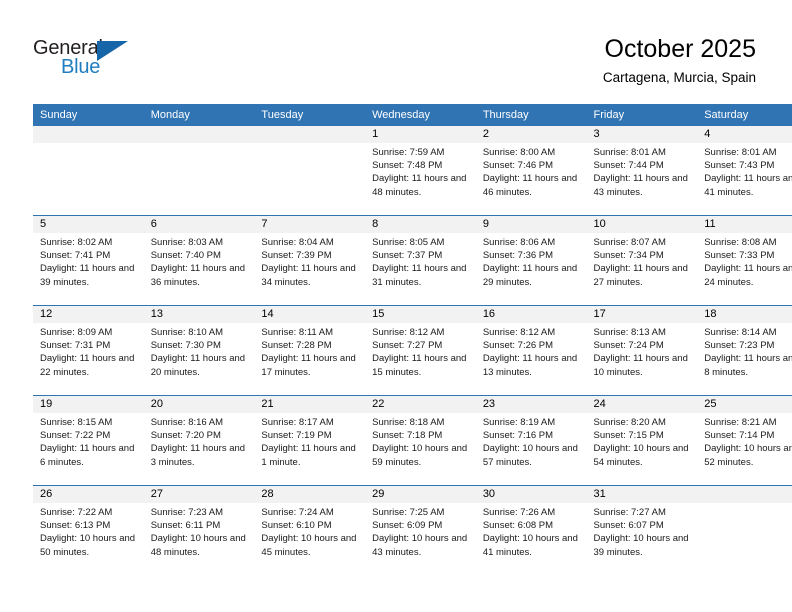 Image resolution: width=792 pixels, height=612 pixels. Describe the element at coordinates (93, 60) in the screenshot. I see `general-blue-logo: General Blue` at that location.